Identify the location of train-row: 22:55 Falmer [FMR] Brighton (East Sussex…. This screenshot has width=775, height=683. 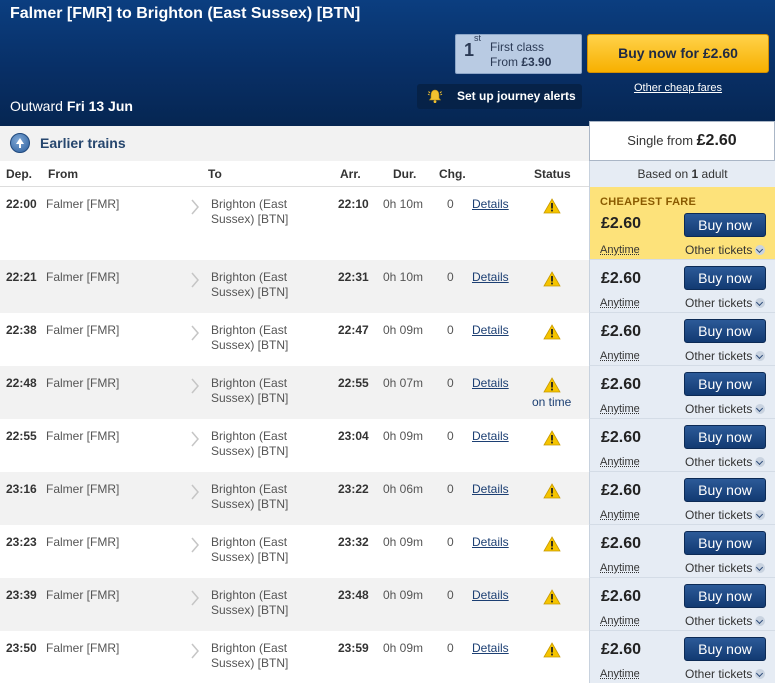
(387, 445).